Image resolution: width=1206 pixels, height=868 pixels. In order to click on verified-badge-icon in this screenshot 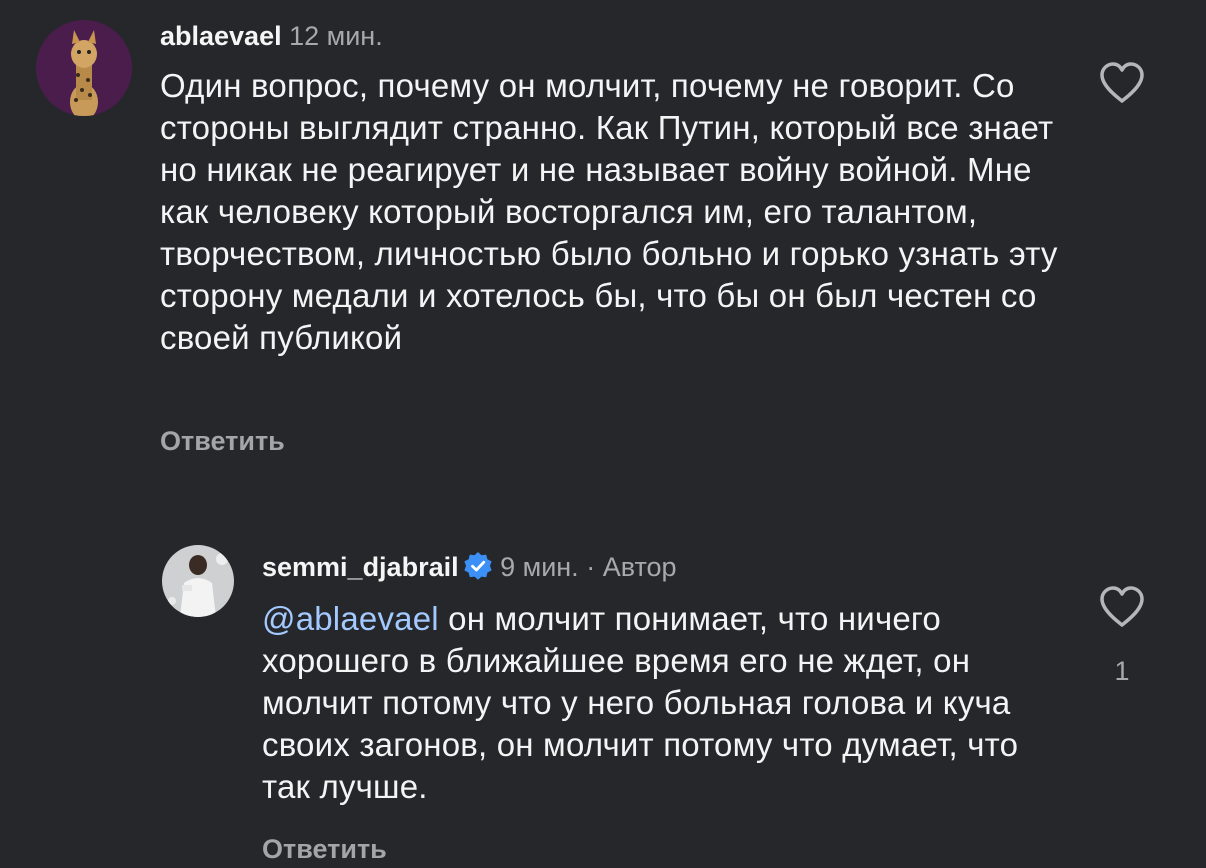, I will do `click(478, 566)`.